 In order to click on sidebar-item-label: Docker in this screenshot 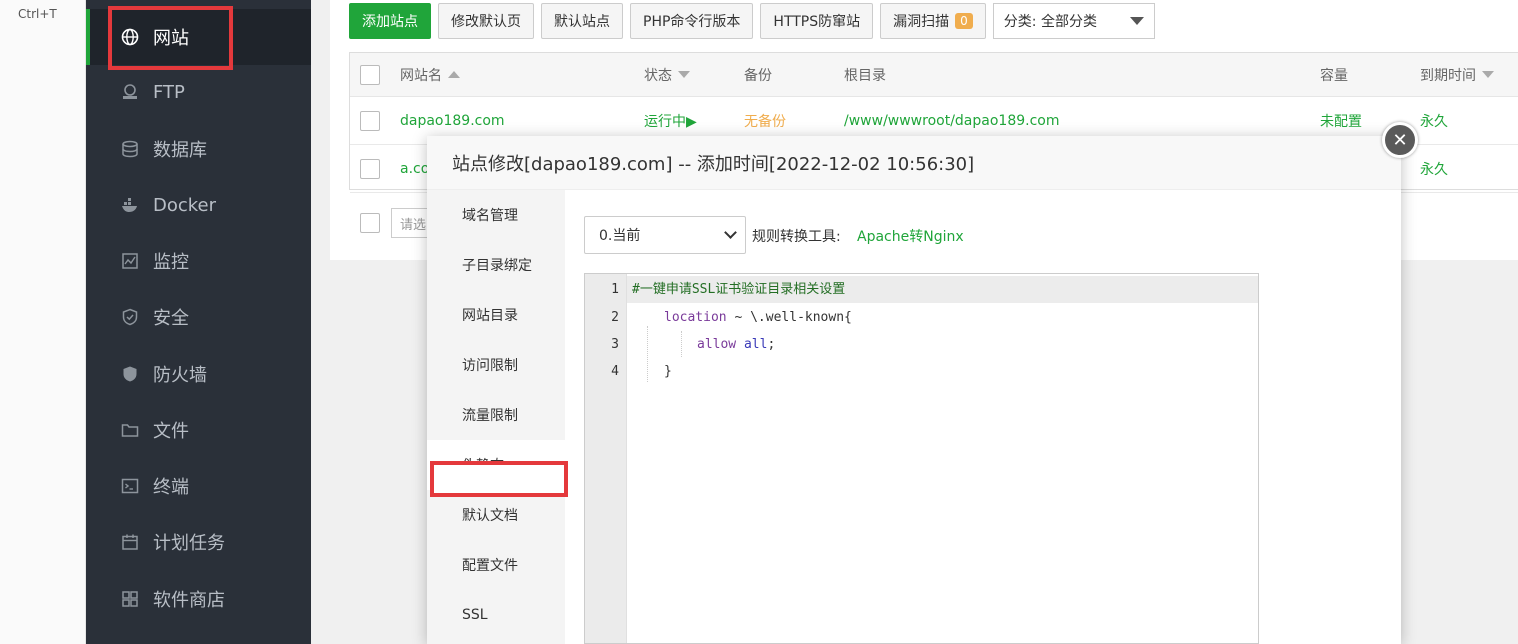, I will do `click(185, 205)`.